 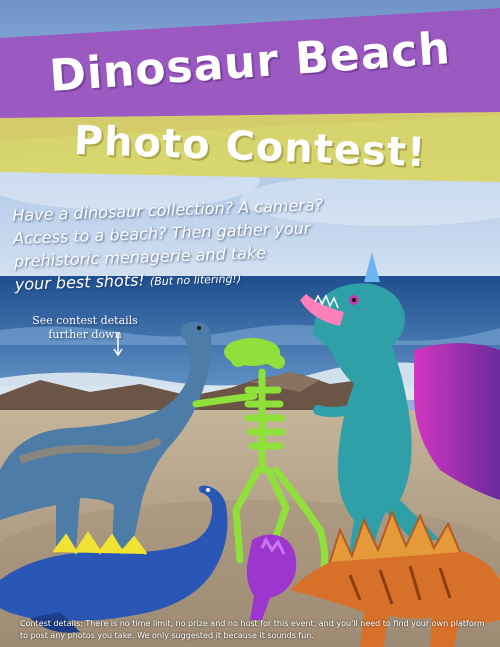 What do you see at coordinates (118, 345) in the screenshot?
I see `down-arrow-icon` at bounding box center [118, 345].